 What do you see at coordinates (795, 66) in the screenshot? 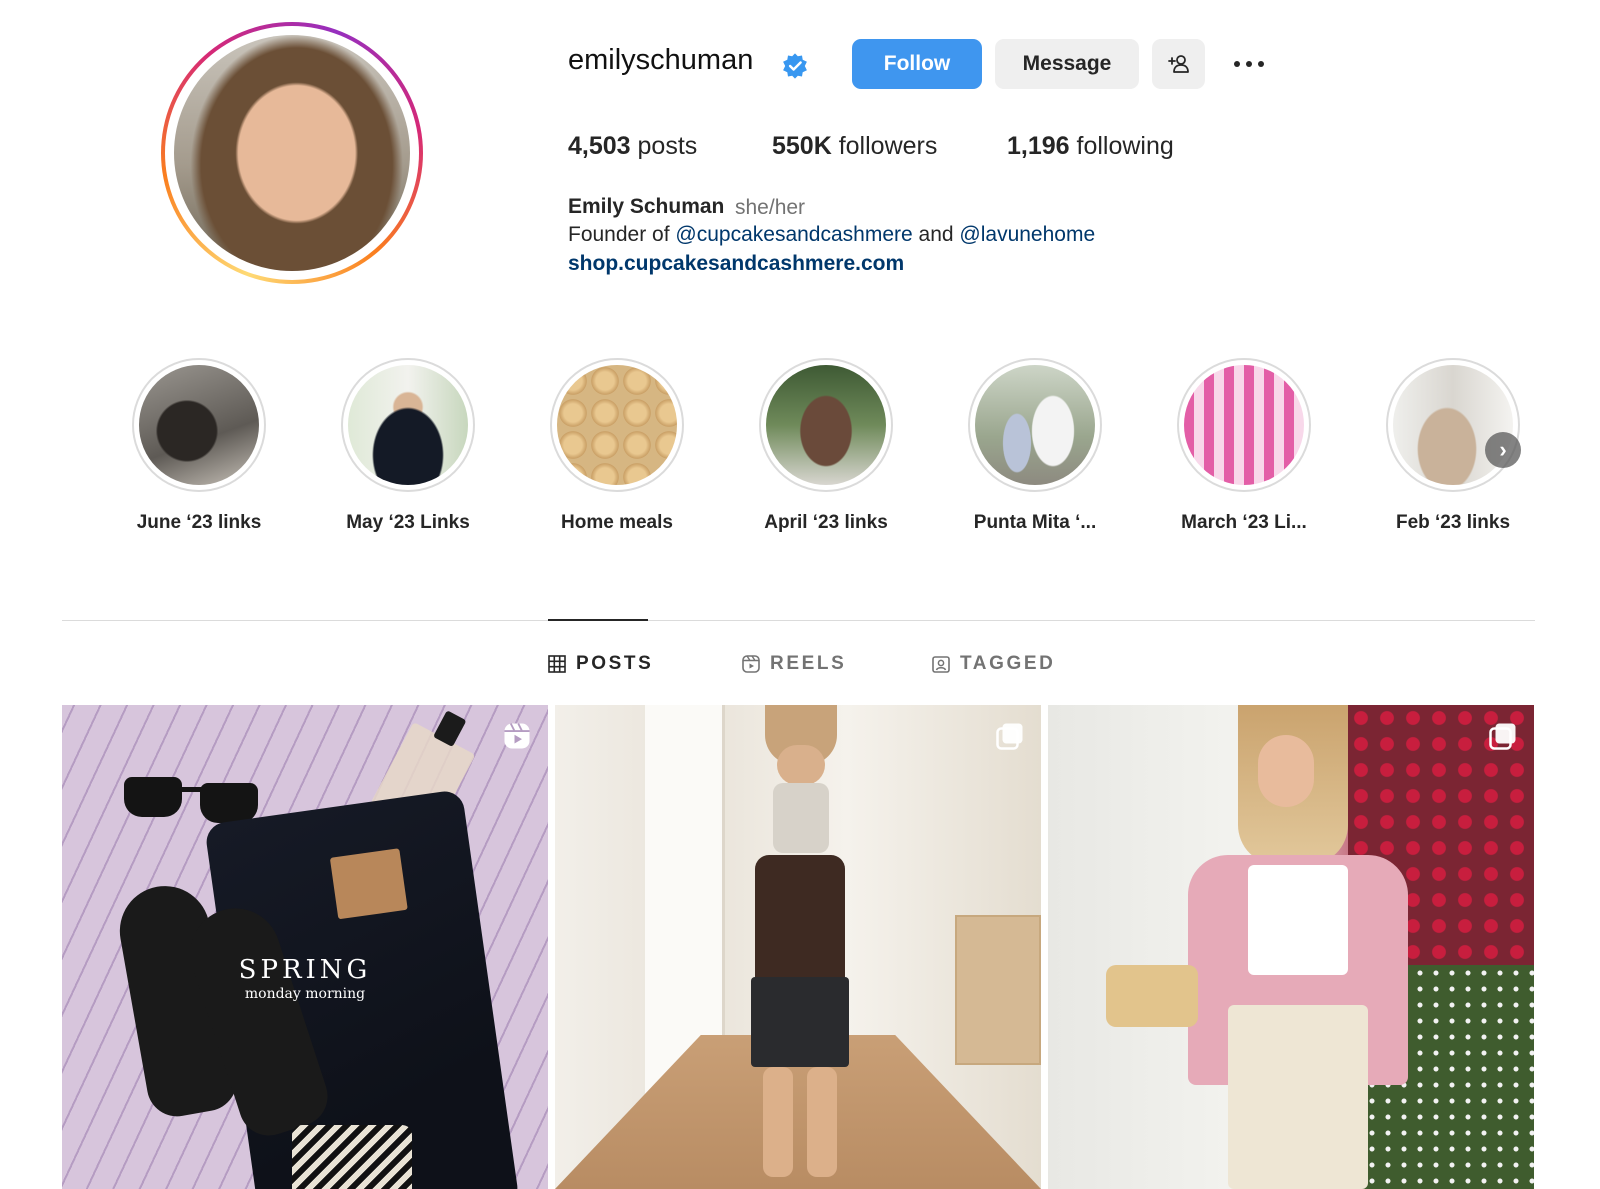
I see `verified-badge-icon` at bounding box center [795, 66].